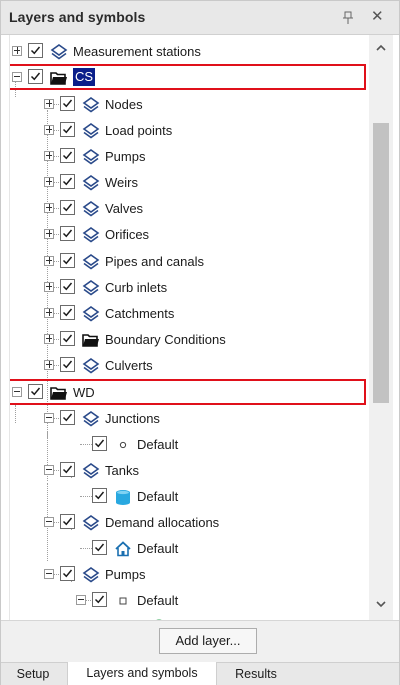 The image size is (400, 685). Describe the element at coordinates (381, 47) in the screenshot. I see `scroll-up-icon` at that location.